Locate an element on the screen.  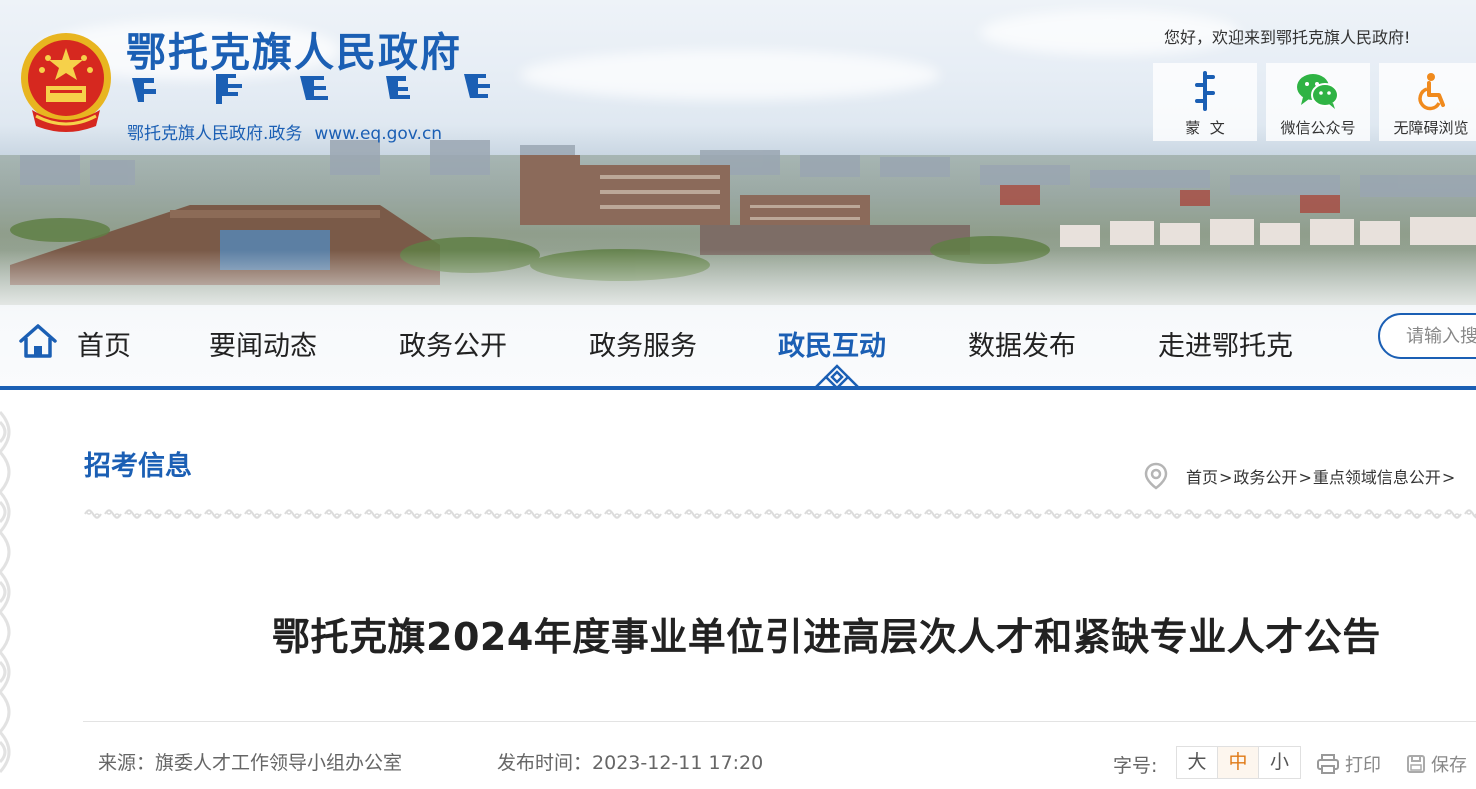
site-url: www.eq.gov.cn is located at coordinates (378, 134).